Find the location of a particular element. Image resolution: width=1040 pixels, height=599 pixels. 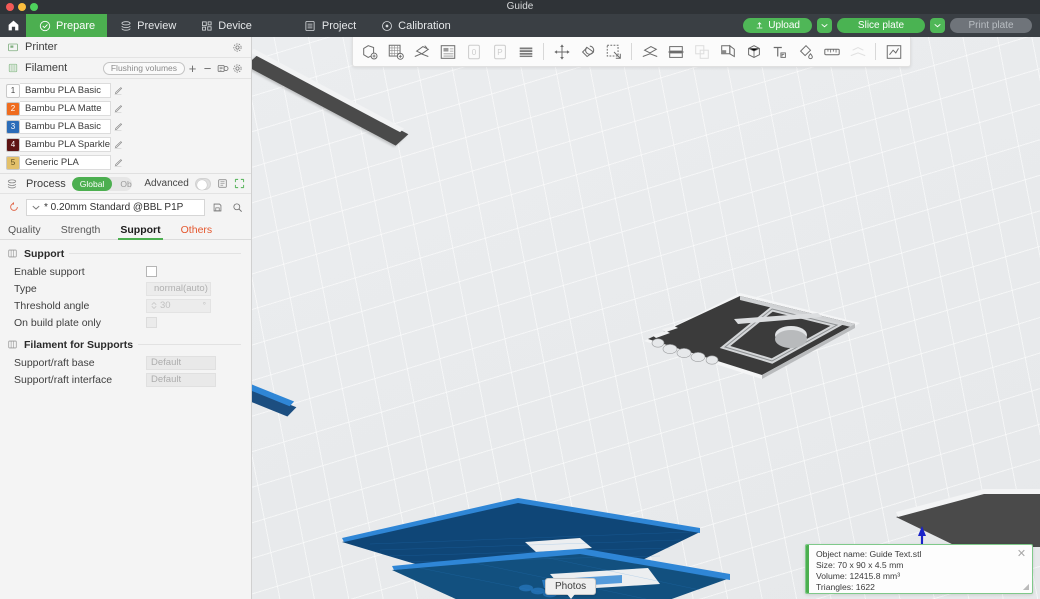

photos-tooltip: Photos is located at coordinates (571, 588).